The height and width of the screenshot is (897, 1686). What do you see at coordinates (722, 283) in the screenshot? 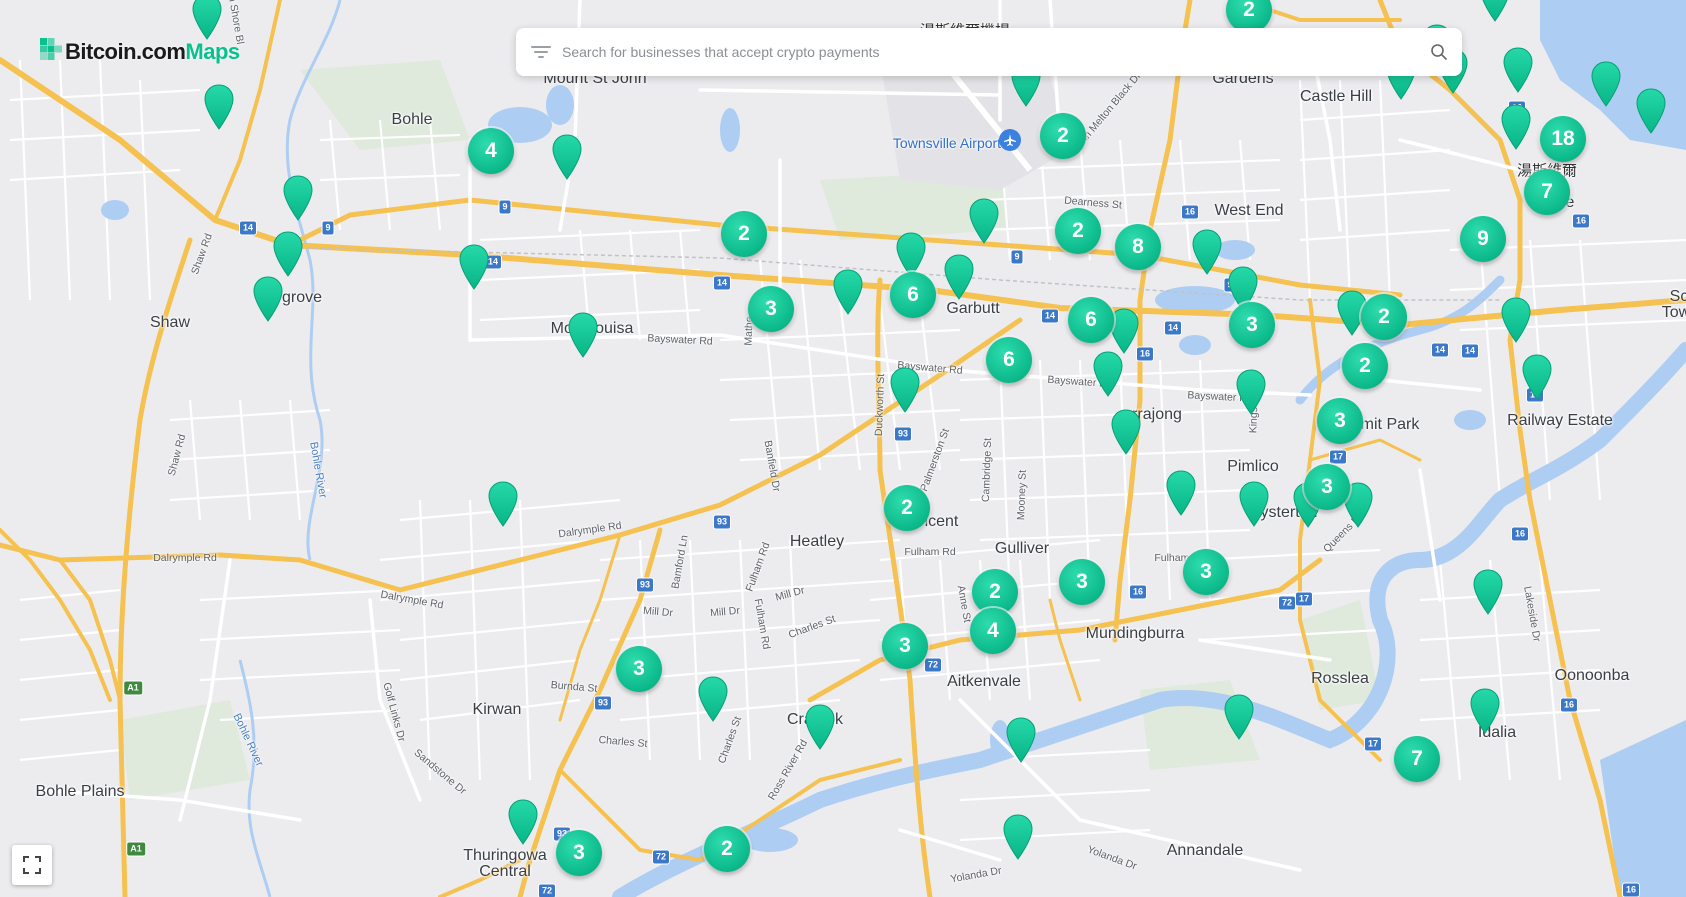
I see `route-shield-14: 14` at bounding box center [722, 283].